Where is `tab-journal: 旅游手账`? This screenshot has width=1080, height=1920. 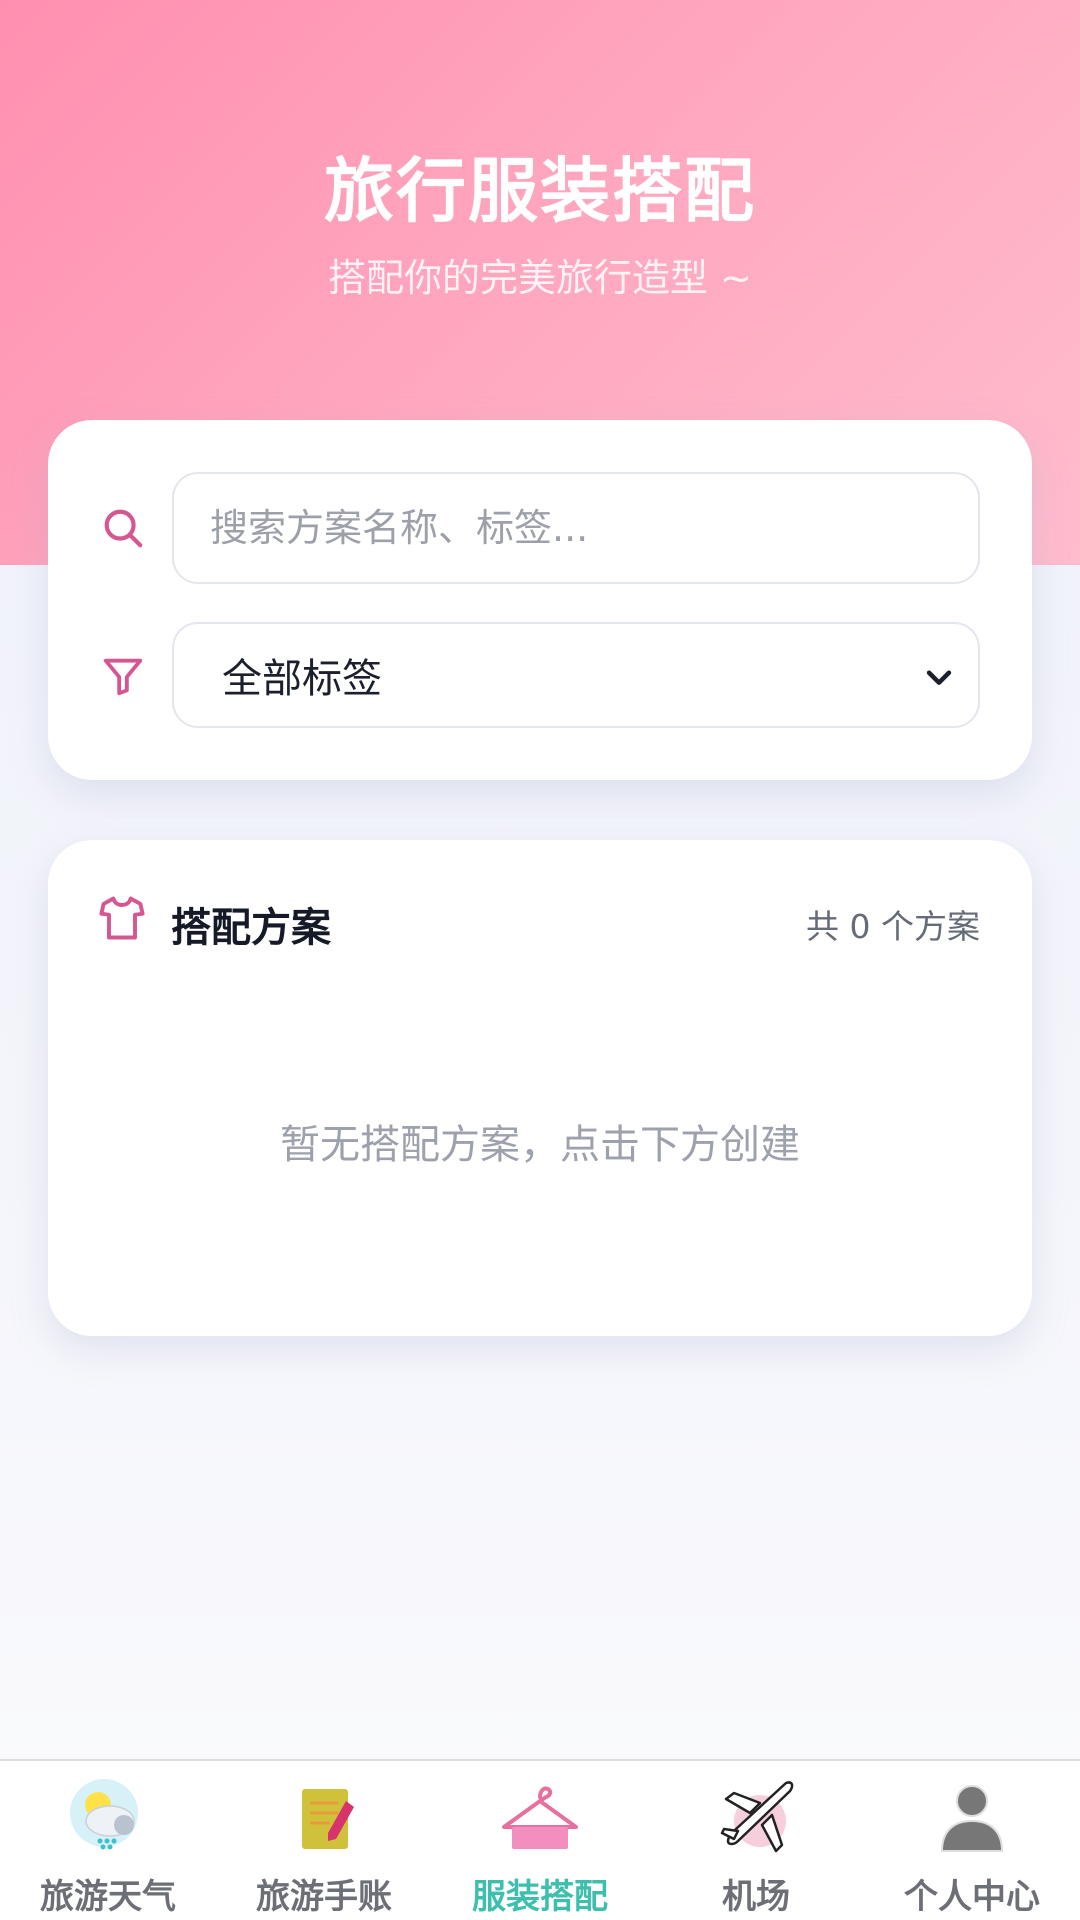
tab-journal: 旅游手账 is located at coordinates (324, 1840).